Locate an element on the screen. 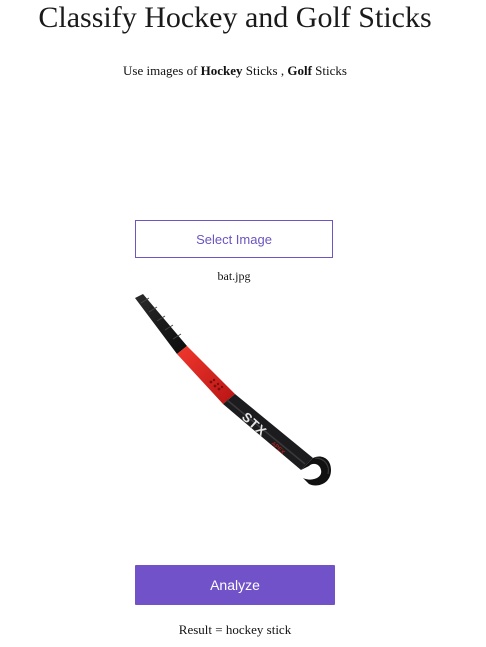 The height and width of the screenshot is (647, 486). instructions-golf: Golf is located at coordinates (299, 70).